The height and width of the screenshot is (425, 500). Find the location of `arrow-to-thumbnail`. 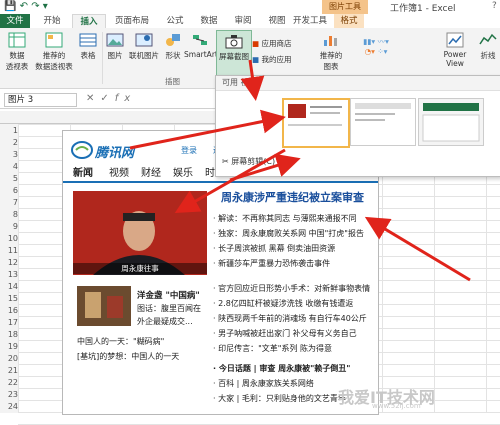

arrow-to-thumbnail is located at coordinates (207, 129).